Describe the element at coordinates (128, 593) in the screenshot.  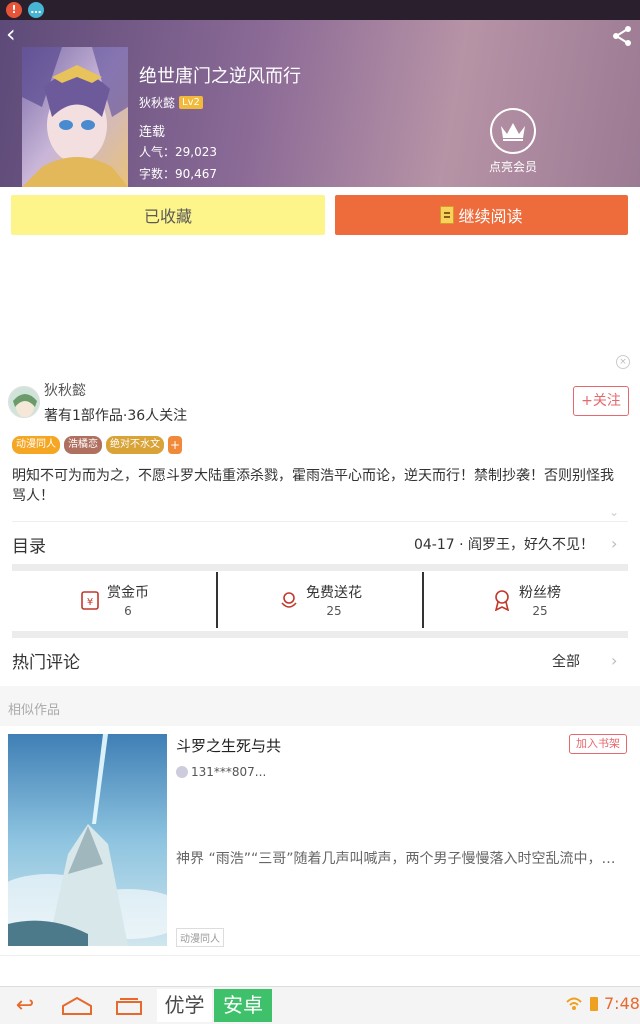
I see `stat-label: 赏金币` at that location.